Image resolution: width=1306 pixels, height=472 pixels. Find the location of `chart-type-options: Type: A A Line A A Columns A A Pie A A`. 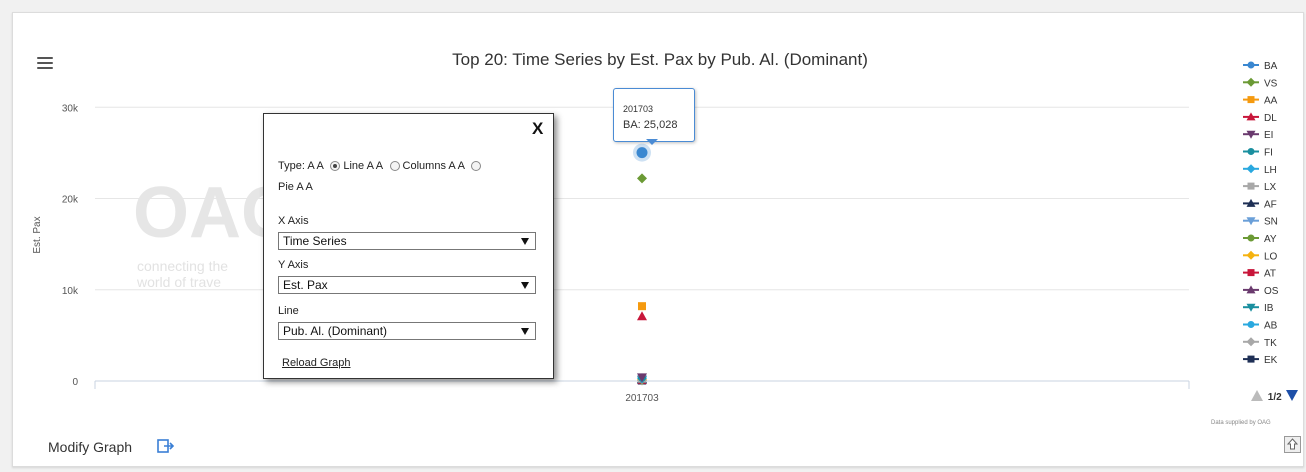

chart-type-options: Type: A A Line A A Columns A A Pie A A is located at coordinates (409, 177).